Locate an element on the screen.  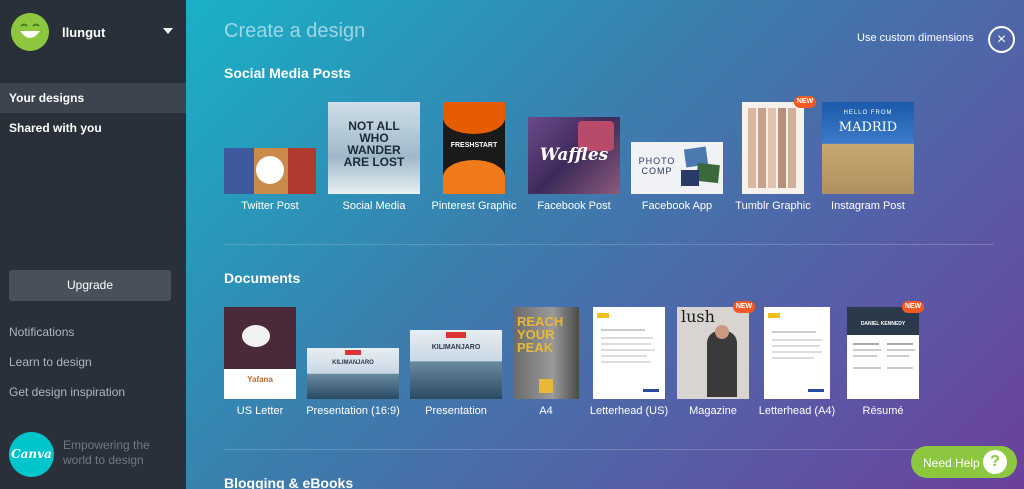
custom-dimensions-link: Use custom dimensions is located at coordinates (915, 38).